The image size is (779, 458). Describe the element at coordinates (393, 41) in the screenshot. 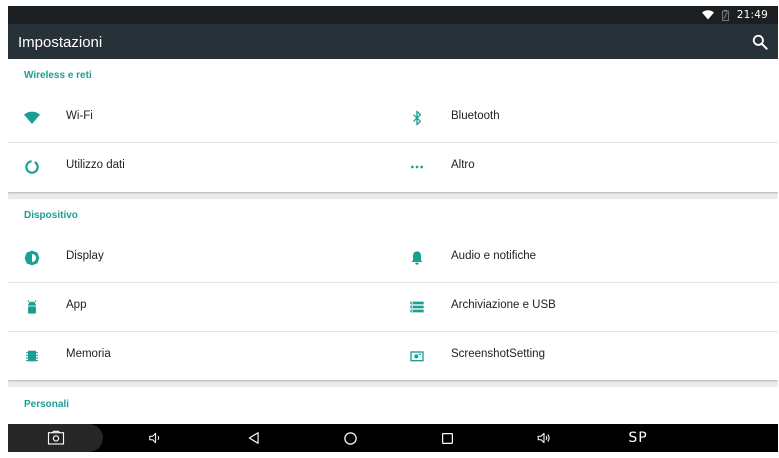

I see `action-bar: Impostazioni` at that location.